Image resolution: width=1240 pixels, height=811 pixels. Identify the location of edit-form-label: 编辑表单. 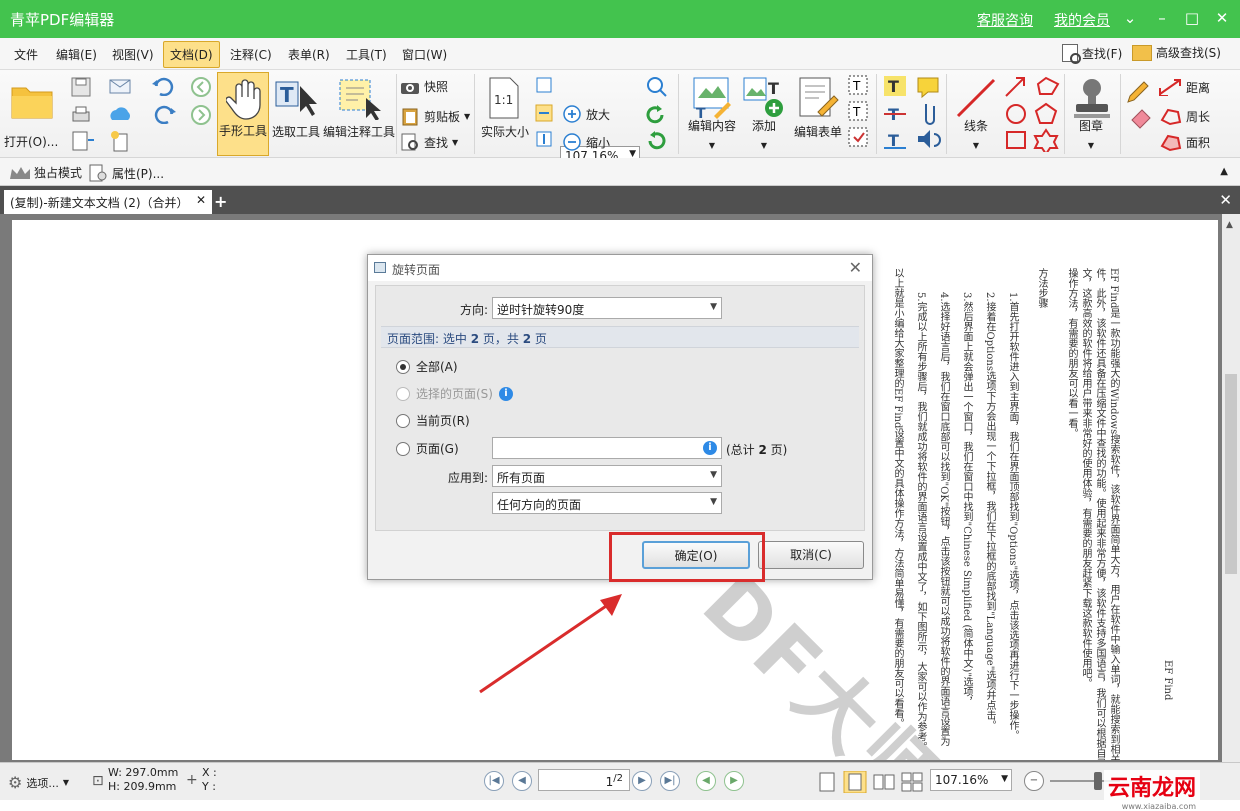
(817, 132).